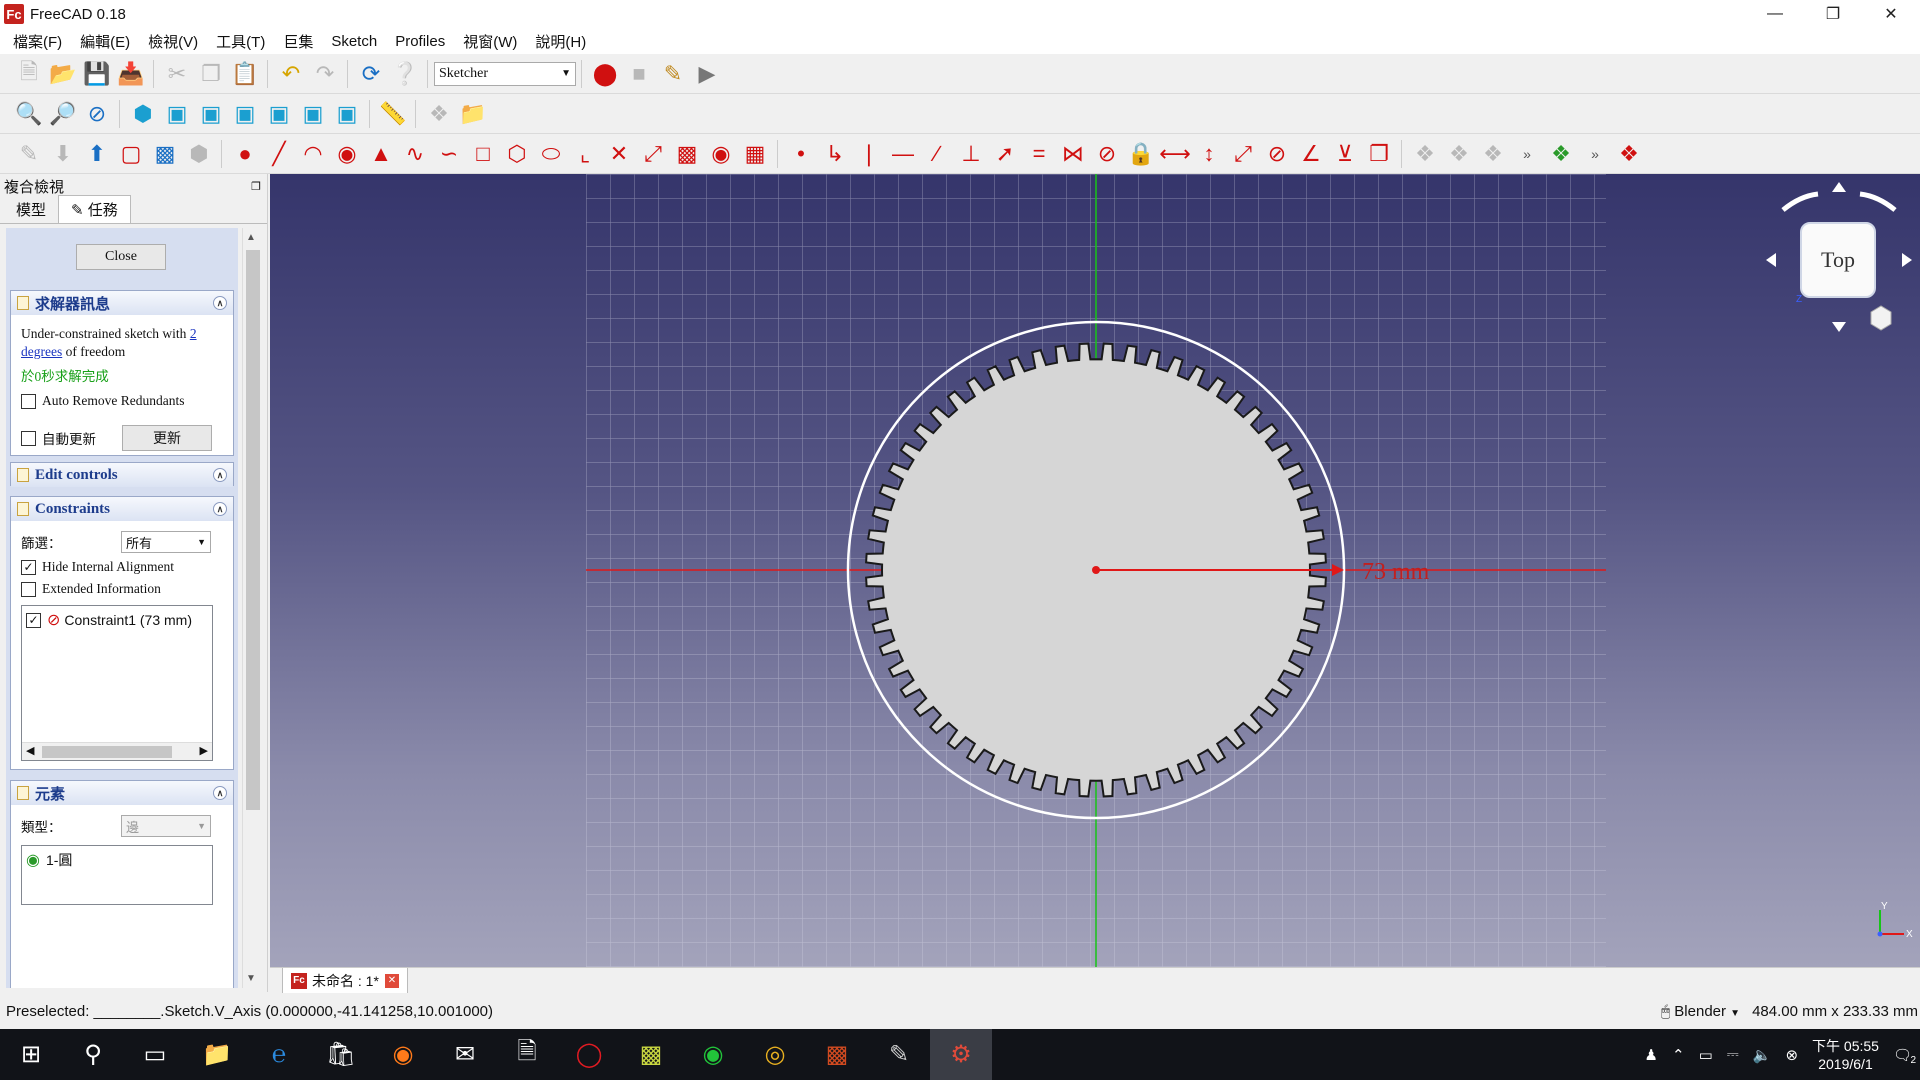 This screenshot has height=1080, width=1920. I want to click on scrollbar-thumb, so click(107, 752).